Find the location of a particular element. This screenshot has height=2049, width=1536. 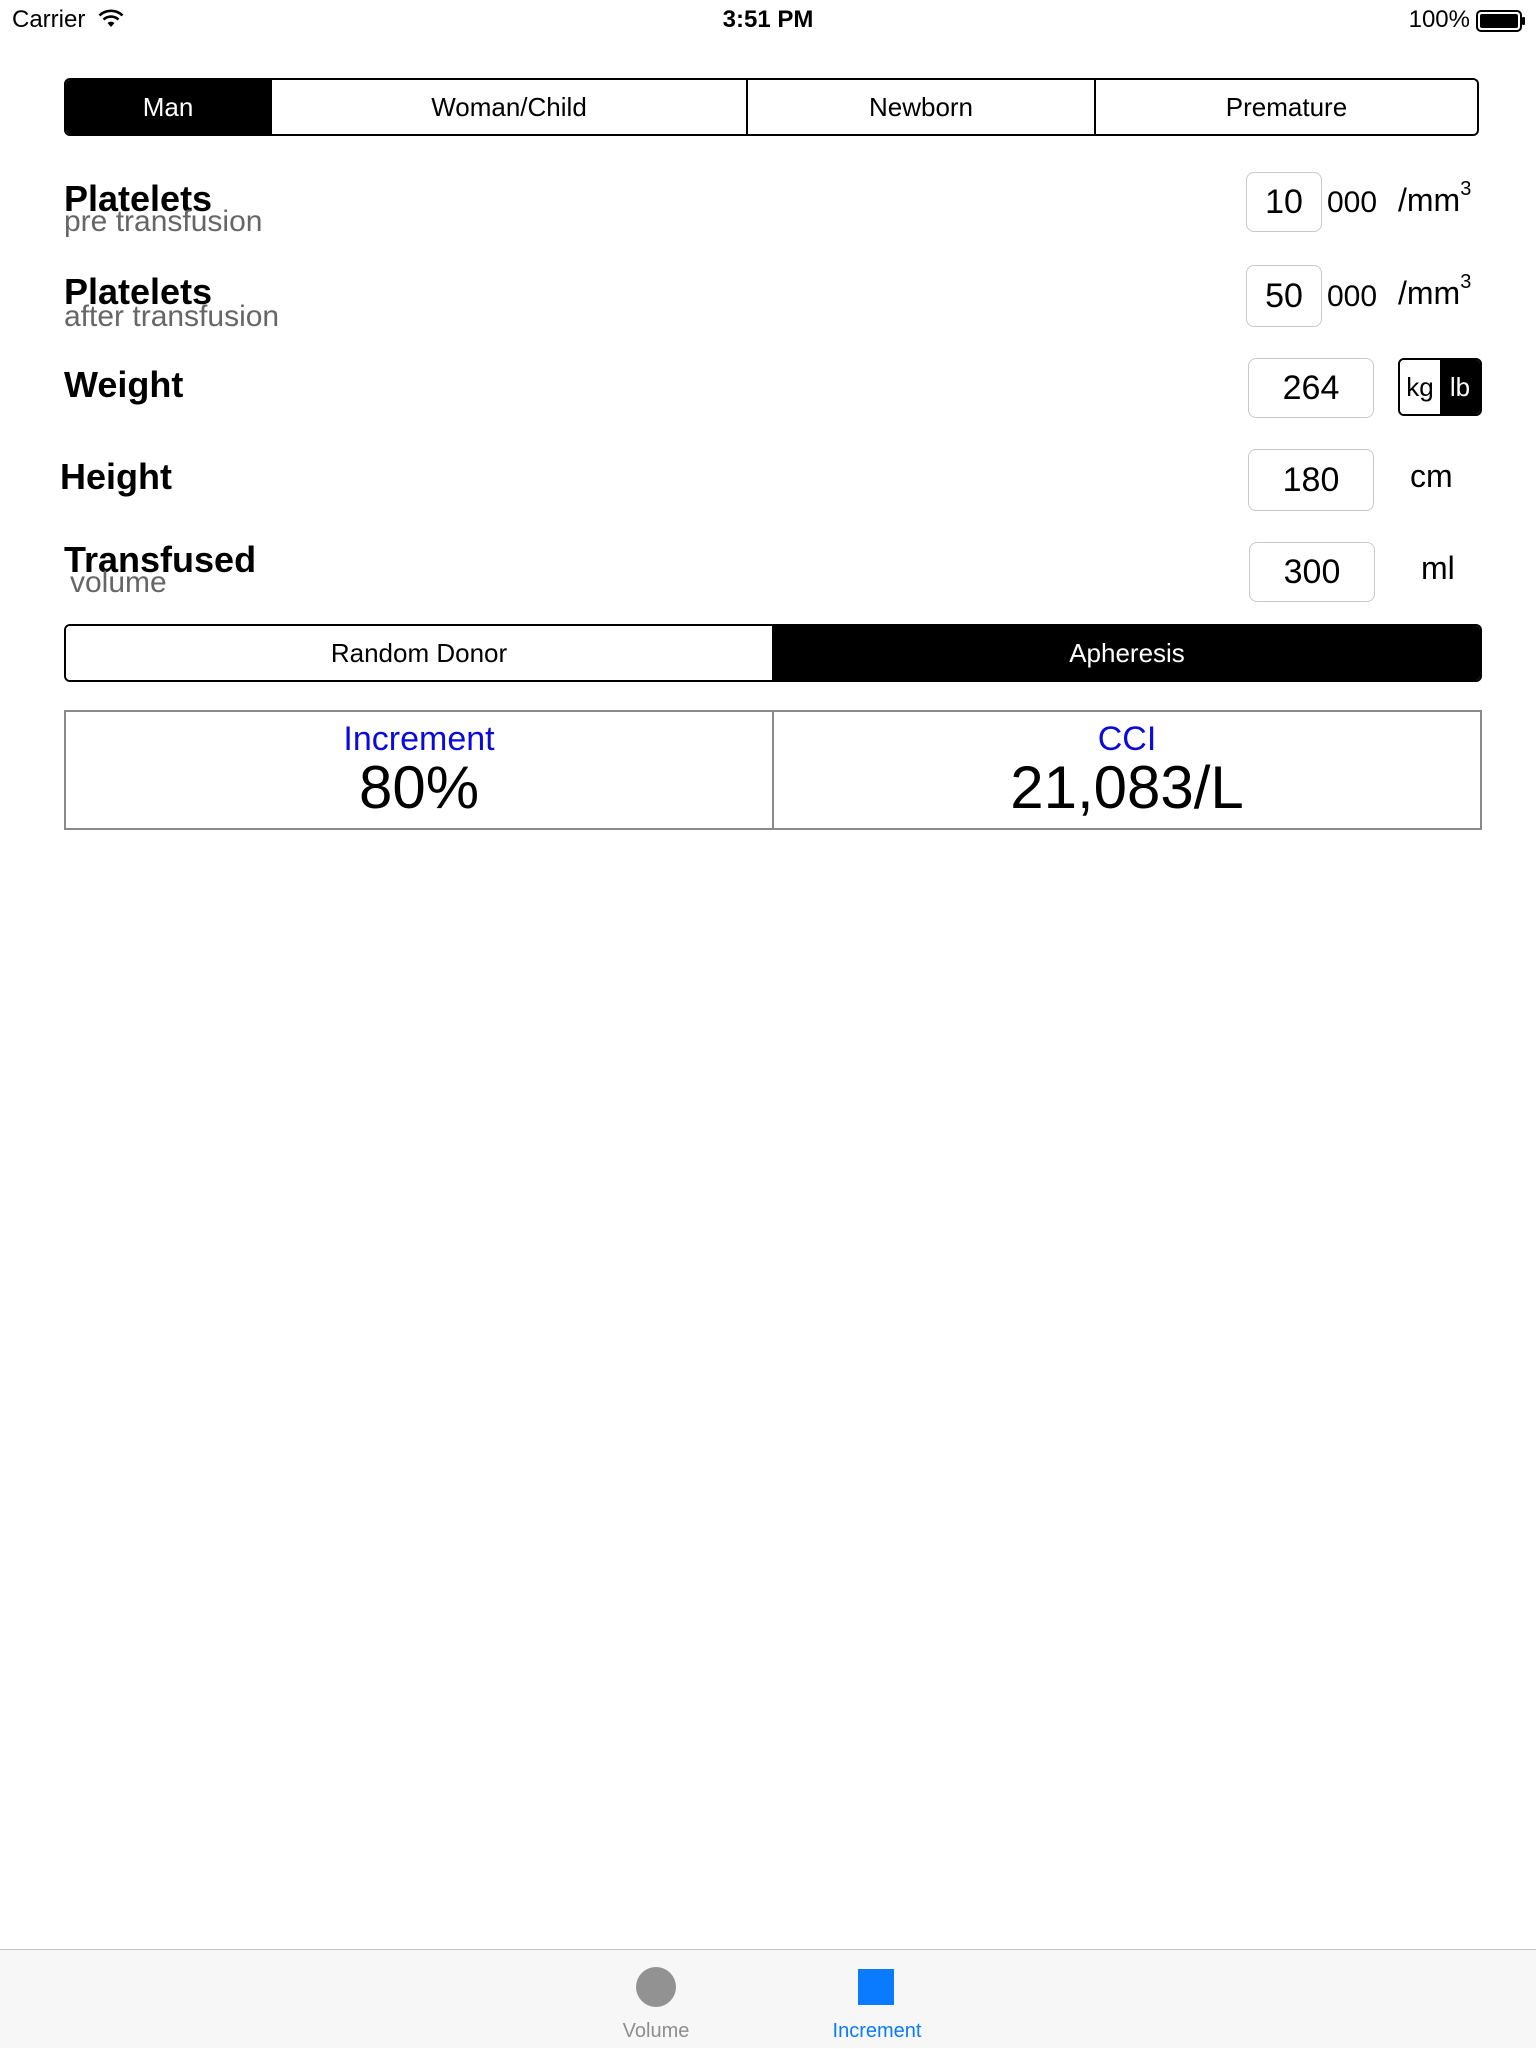

circle-icon is located at coordinates (656, 1987).